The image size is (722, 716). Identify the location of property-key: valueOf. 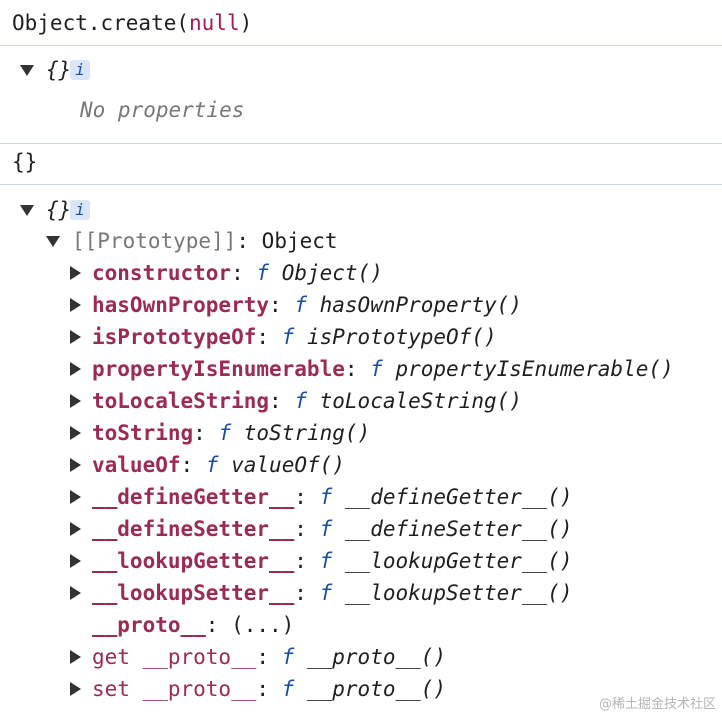
(136, 465).